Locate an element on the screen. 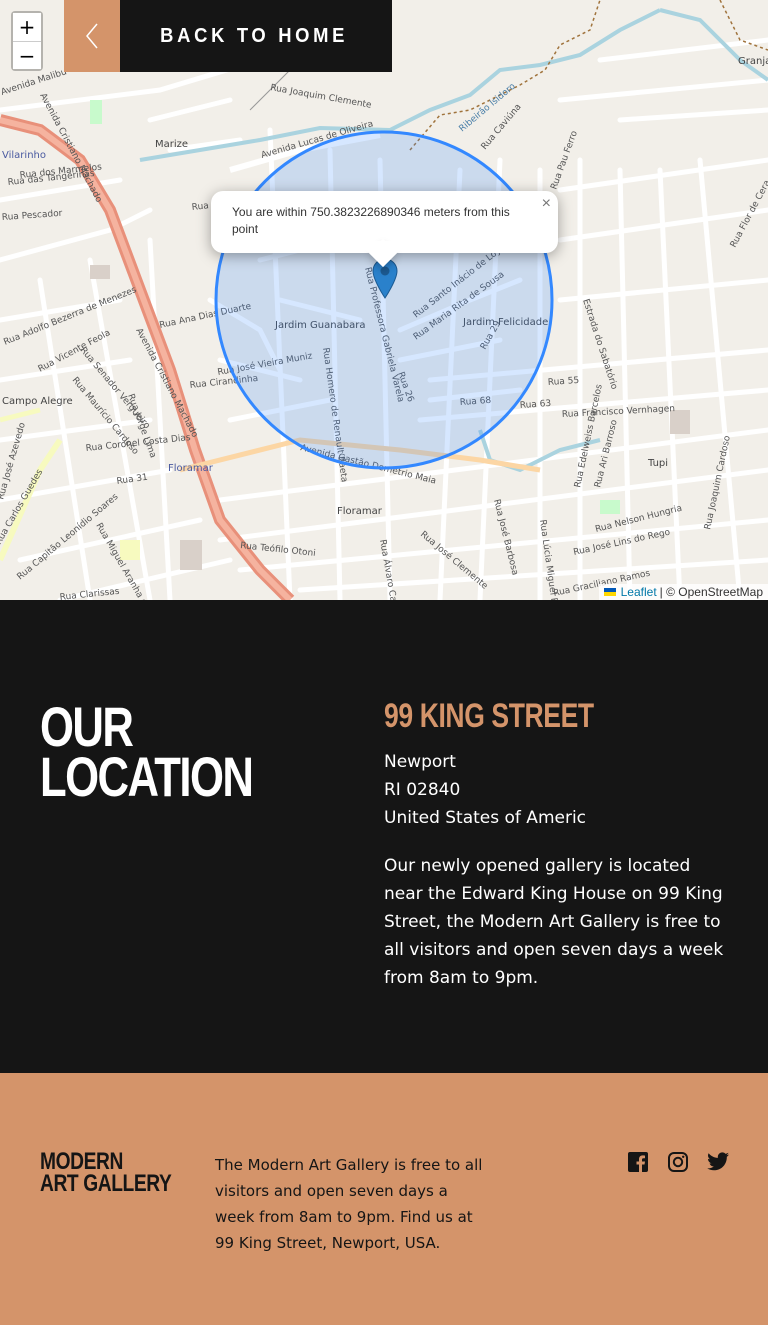  facebook-icon is located at coordinates (638, 1162).